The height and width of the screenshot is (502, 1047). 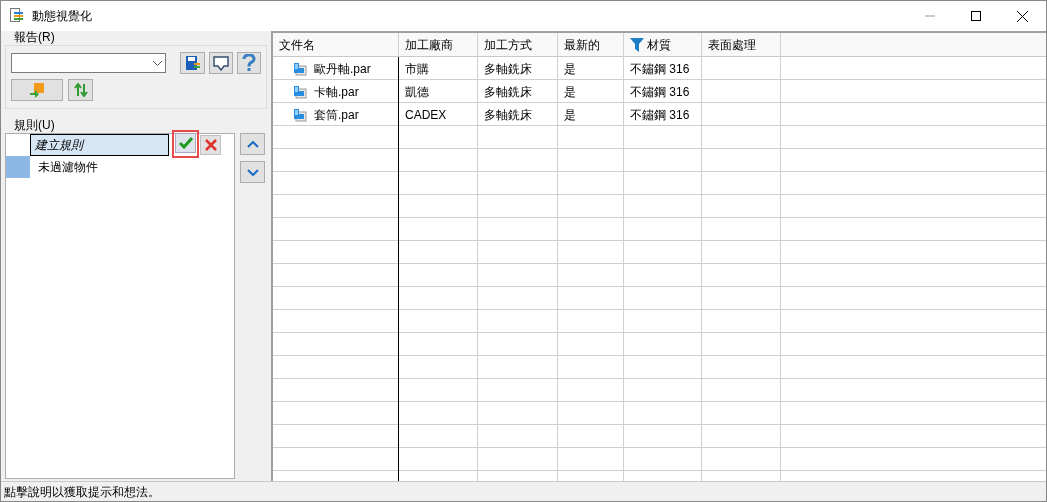 I want to click on column-header: 材質, so click(x=663, y=45).